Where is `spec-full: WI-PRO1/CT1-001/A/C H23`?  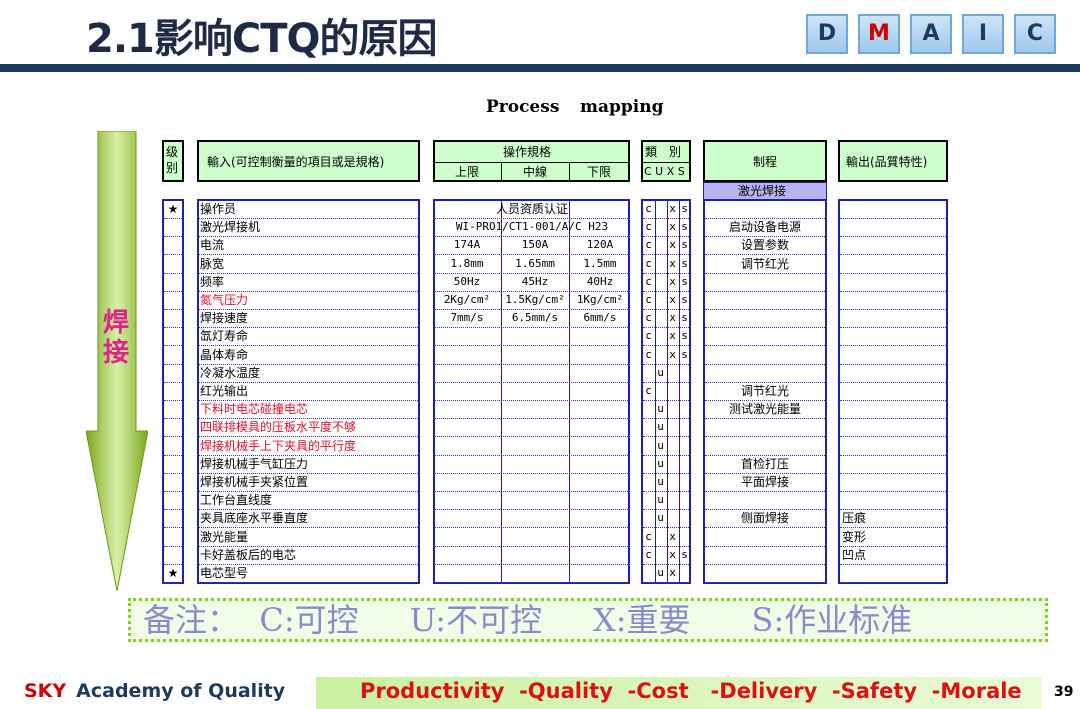
spec-full: WI-PRO1/CT1-001/A/C H23 is located at coordinates (532, 226).